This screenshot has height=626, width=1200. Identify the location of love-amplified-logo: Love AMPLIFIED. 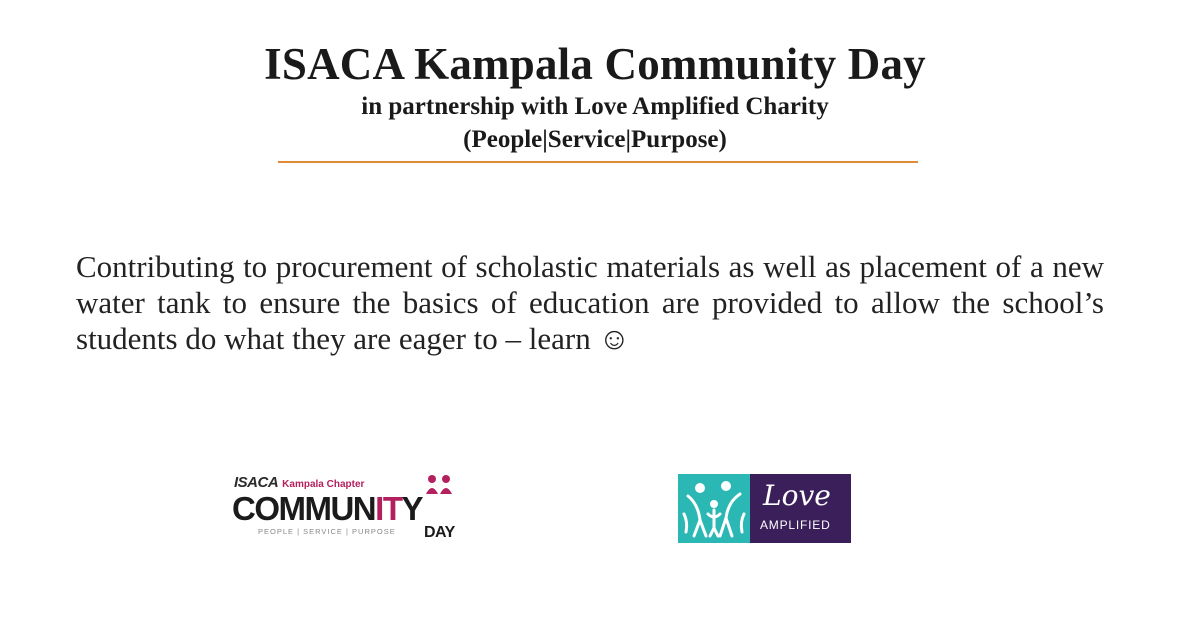
(764, 508).